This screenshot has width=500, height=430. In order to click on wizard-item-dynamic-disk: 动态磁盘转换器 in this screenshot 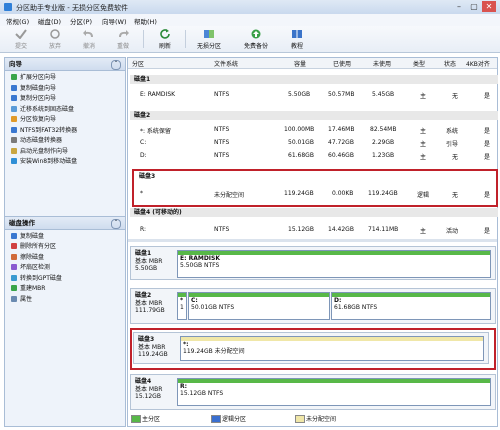, I will do `click(65, 141)`.